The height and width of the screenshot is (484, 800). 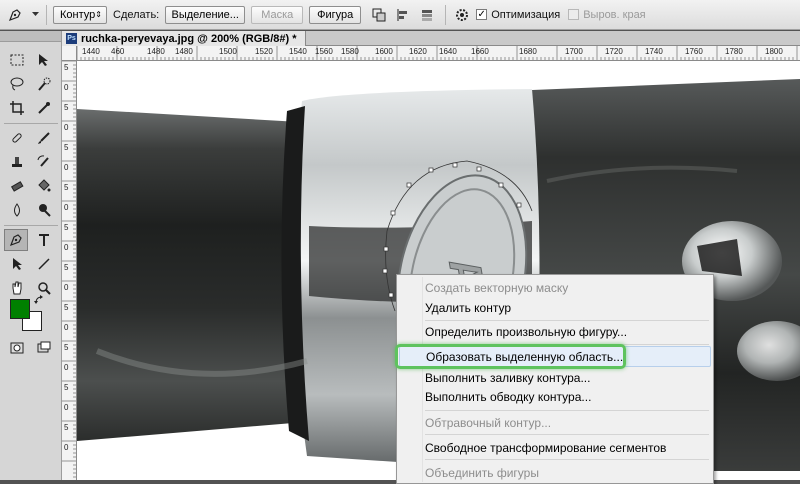 What do you see at coordinates (654, 51) in the screenshot?
I see `ruler-h-label: 1740` at bounding box center [654, 51].